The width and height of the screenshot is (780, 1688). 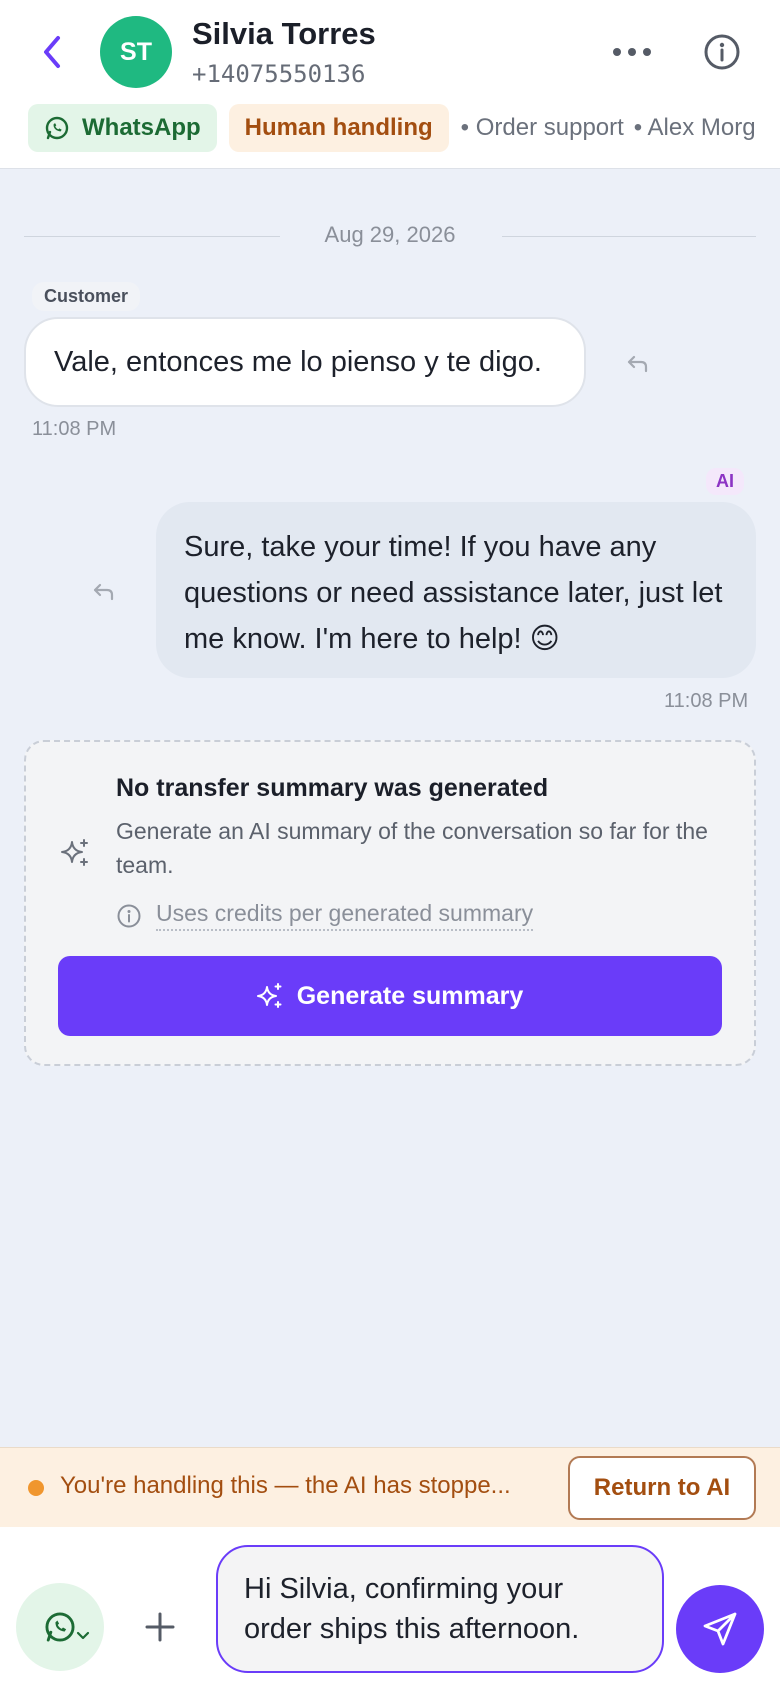 I want to click on date-divider: Aug 29, 2026, so click(x=390, y=236).